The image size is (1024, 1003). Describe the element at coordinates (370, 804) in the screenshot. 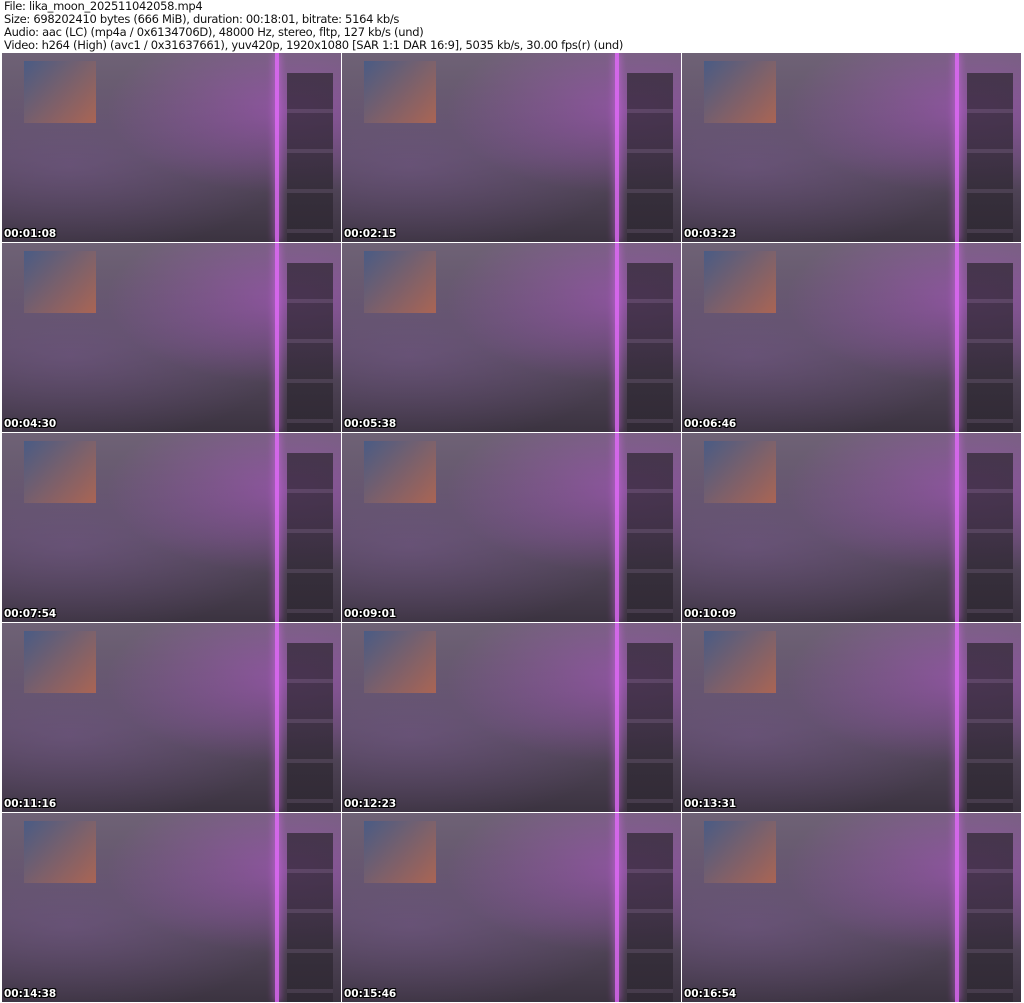

I see `thumbnail-timestamp: 00:12:23` at that location.